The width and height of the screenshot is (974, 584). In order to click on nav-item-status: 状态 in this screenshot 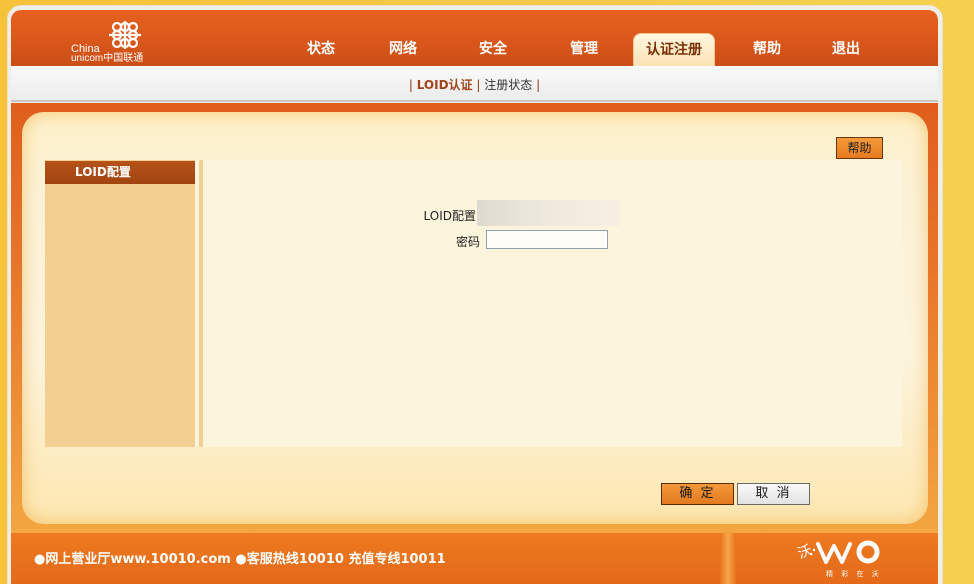, I will do `click(321, 53)`.